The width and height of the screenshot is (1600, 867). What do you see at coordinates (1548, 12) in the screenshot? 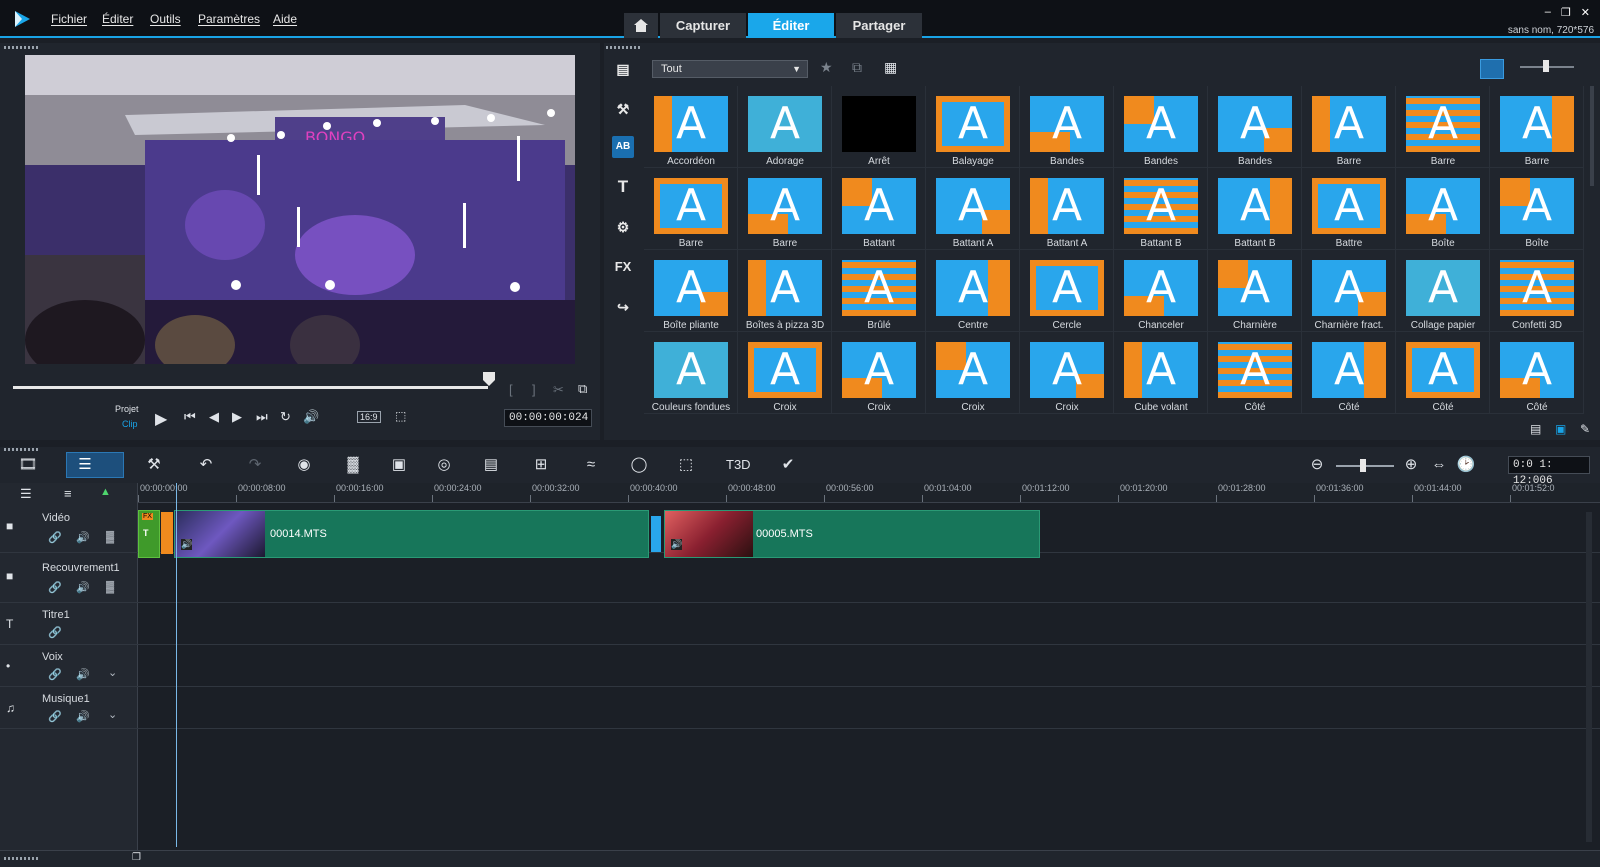
I see `minimize-icon: –` at bounding box center [1548, 12].